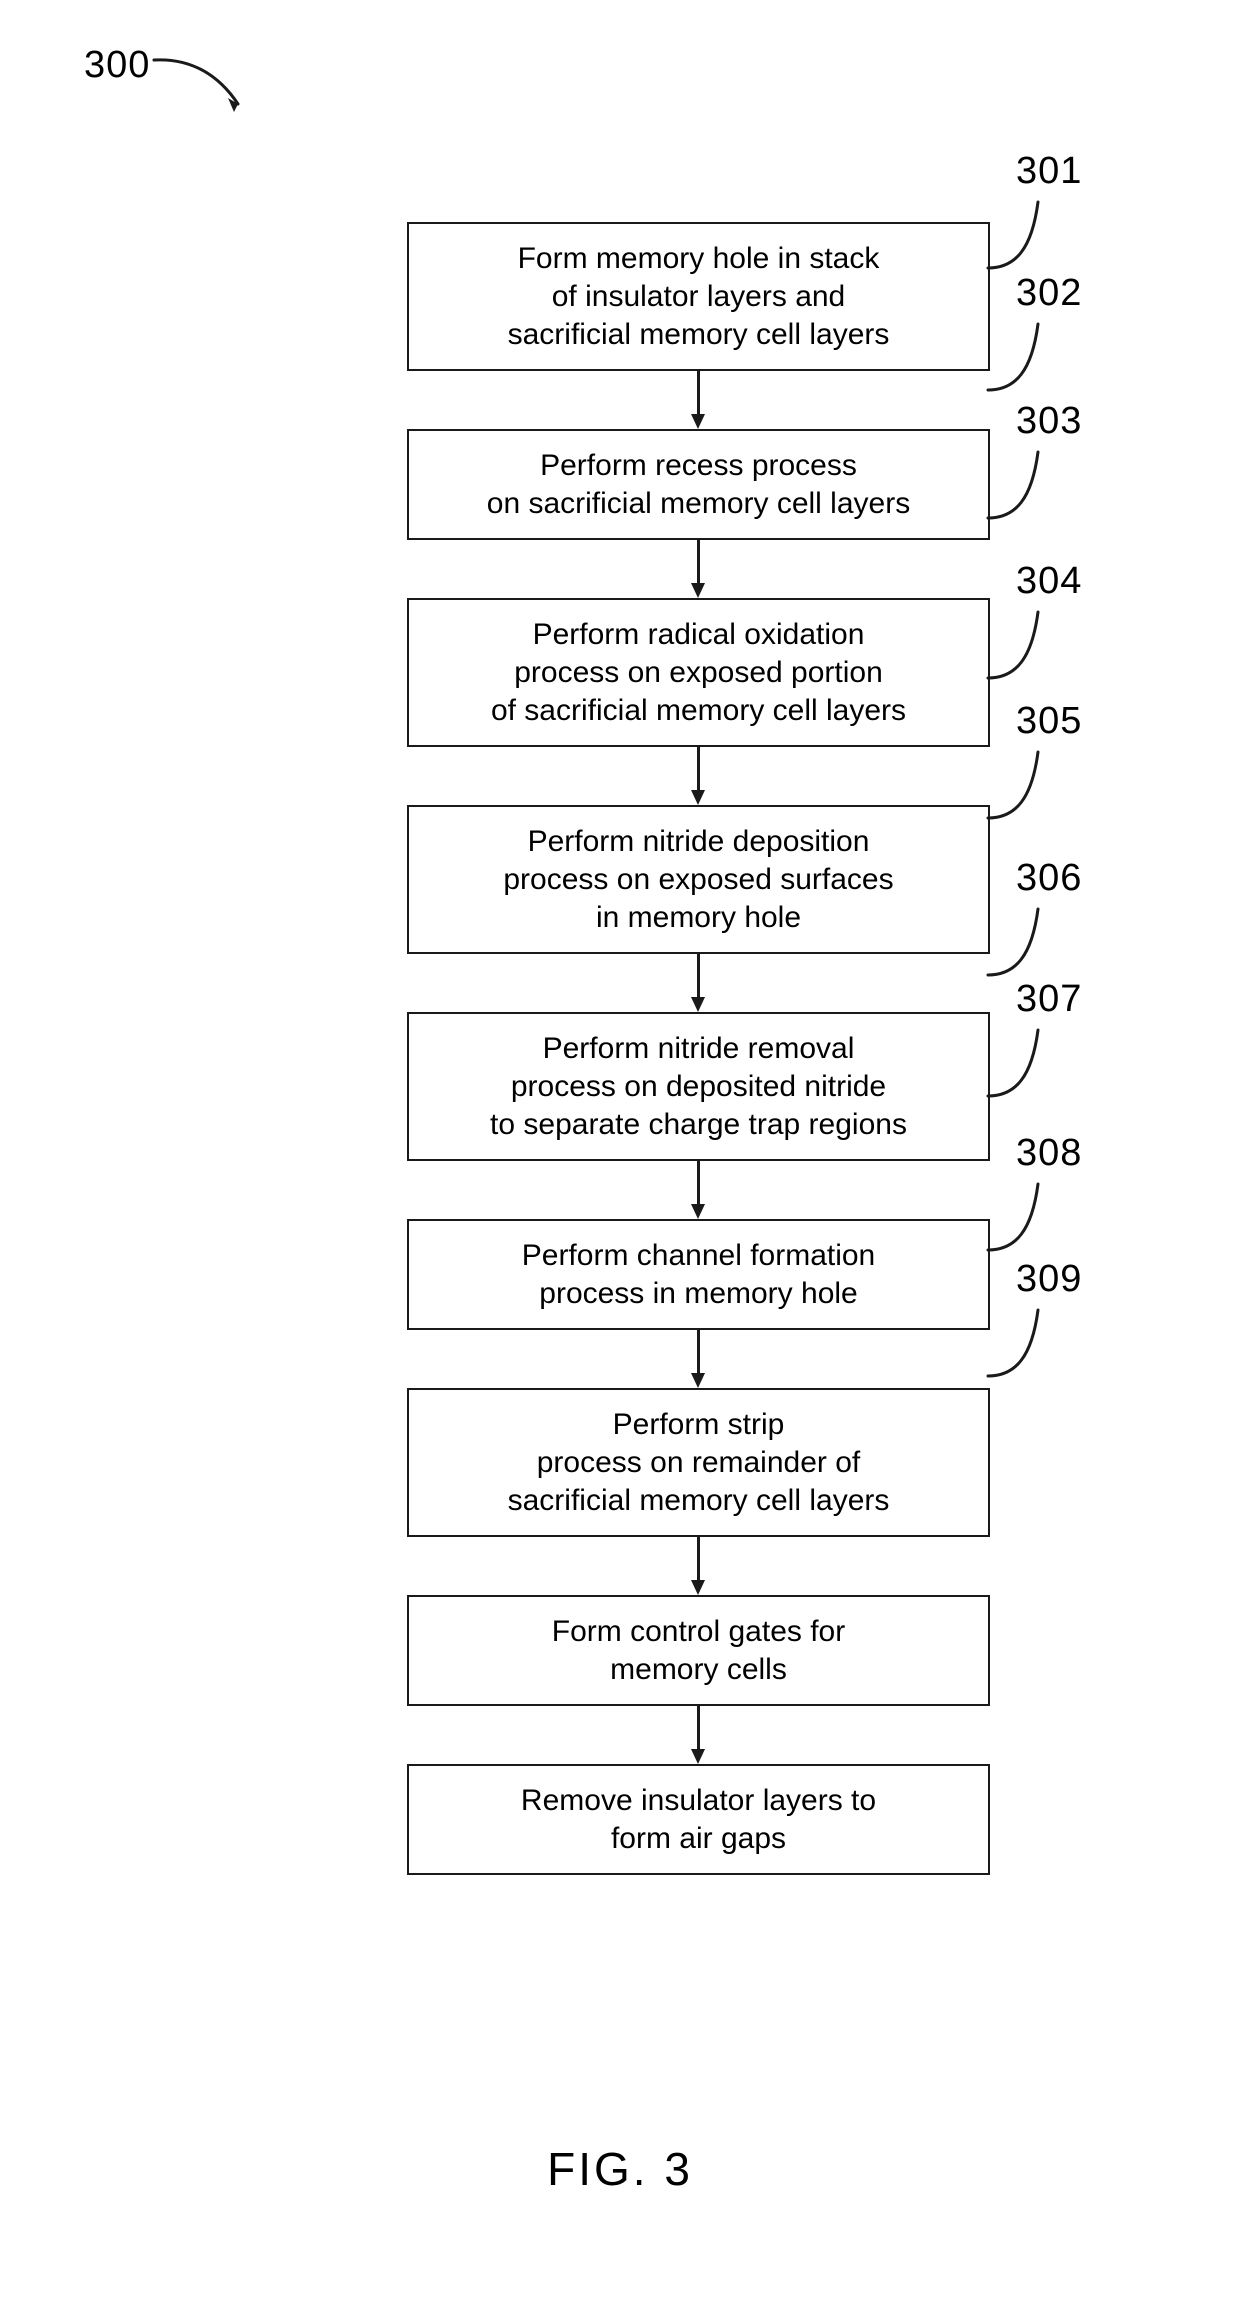 The height and width of the screenshot is (2315, 1240). What do you see at coordinates (1049, 1279) in the screenshot?
I see `reference-numeral-309: 309` at bounding box center [1049, 1279].